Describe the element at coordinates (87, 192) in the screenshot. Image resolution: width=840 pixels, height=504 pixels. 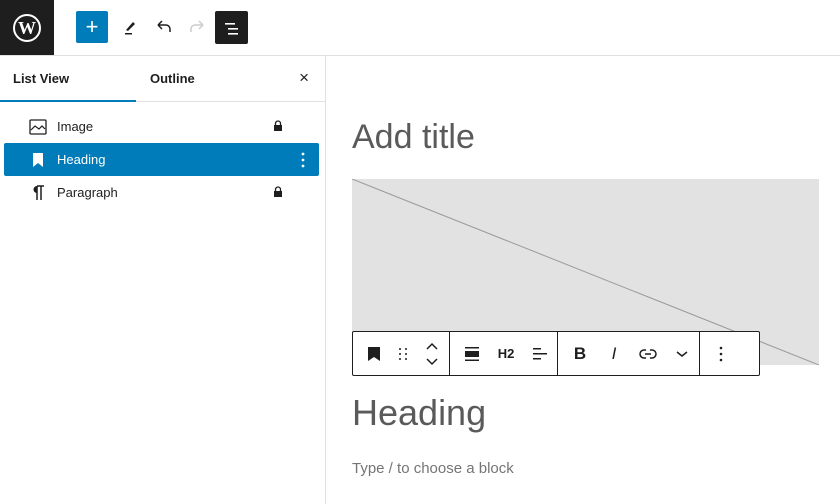
I see `list-item-label: Paragraph` at that location.